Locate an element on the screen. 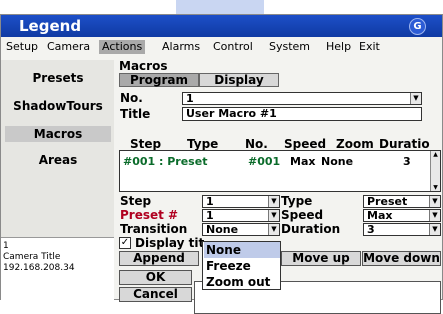 The image size is (443, 314). camera-number: 1 is located at coordinates (6, 246).